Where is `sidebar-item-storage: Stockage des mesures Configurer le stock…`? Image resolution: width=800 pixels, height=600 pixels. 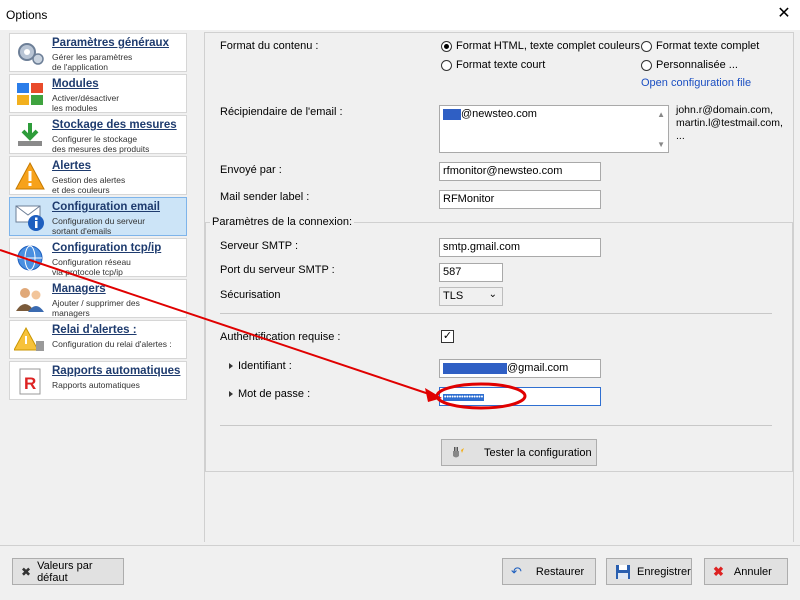
sidebar-item-storage: Stockage des mesures Configurer le stock… is located at coordinates (98, 134).